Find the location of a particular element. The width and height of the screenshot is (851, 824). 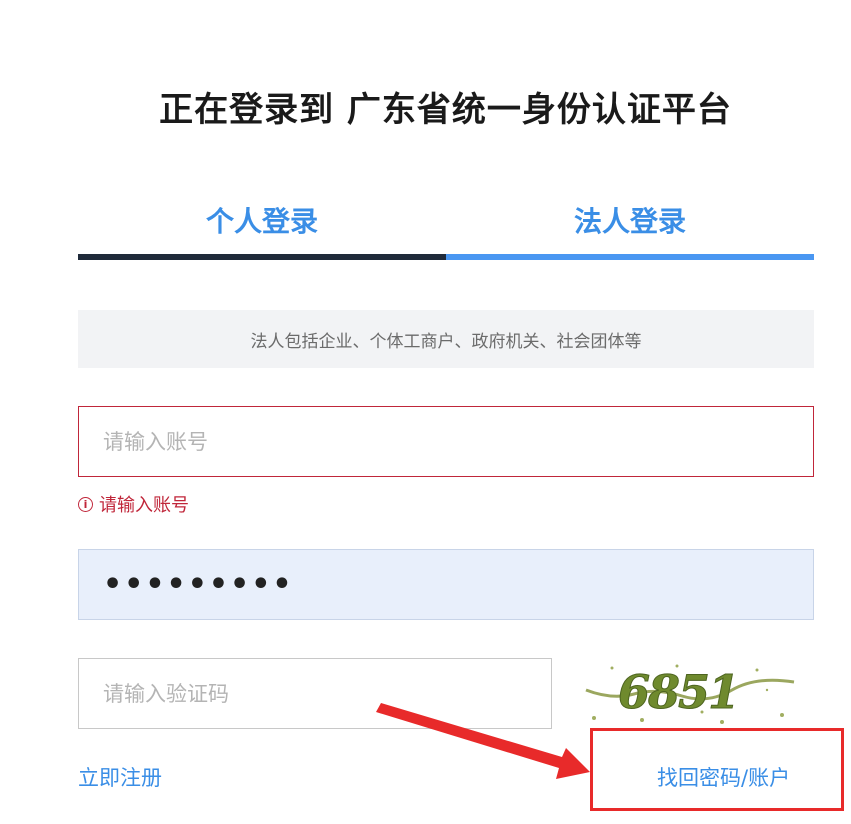

captcha-input is located at coordinates (315, 693).